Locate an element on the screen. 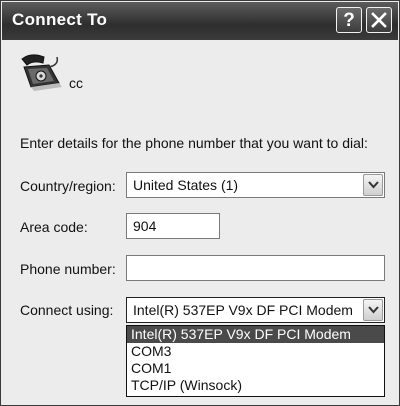  close-icon is located at coordinates (379, 20).